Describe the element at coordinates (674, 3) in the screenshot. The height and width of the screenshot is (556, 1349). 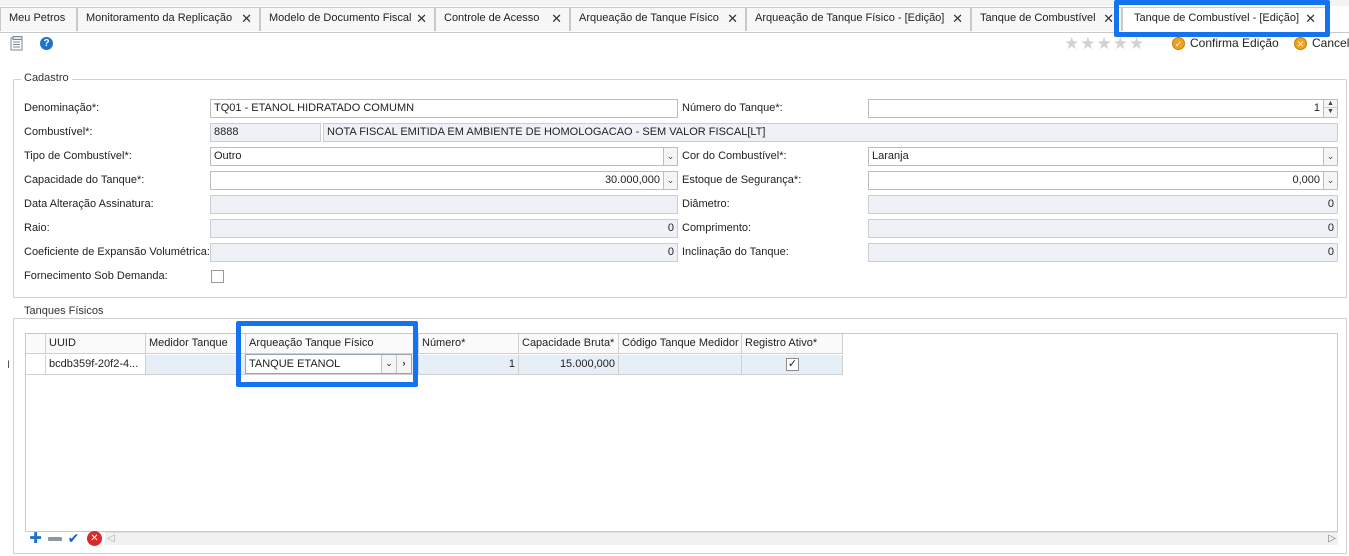
I see `title-strip` at that location.